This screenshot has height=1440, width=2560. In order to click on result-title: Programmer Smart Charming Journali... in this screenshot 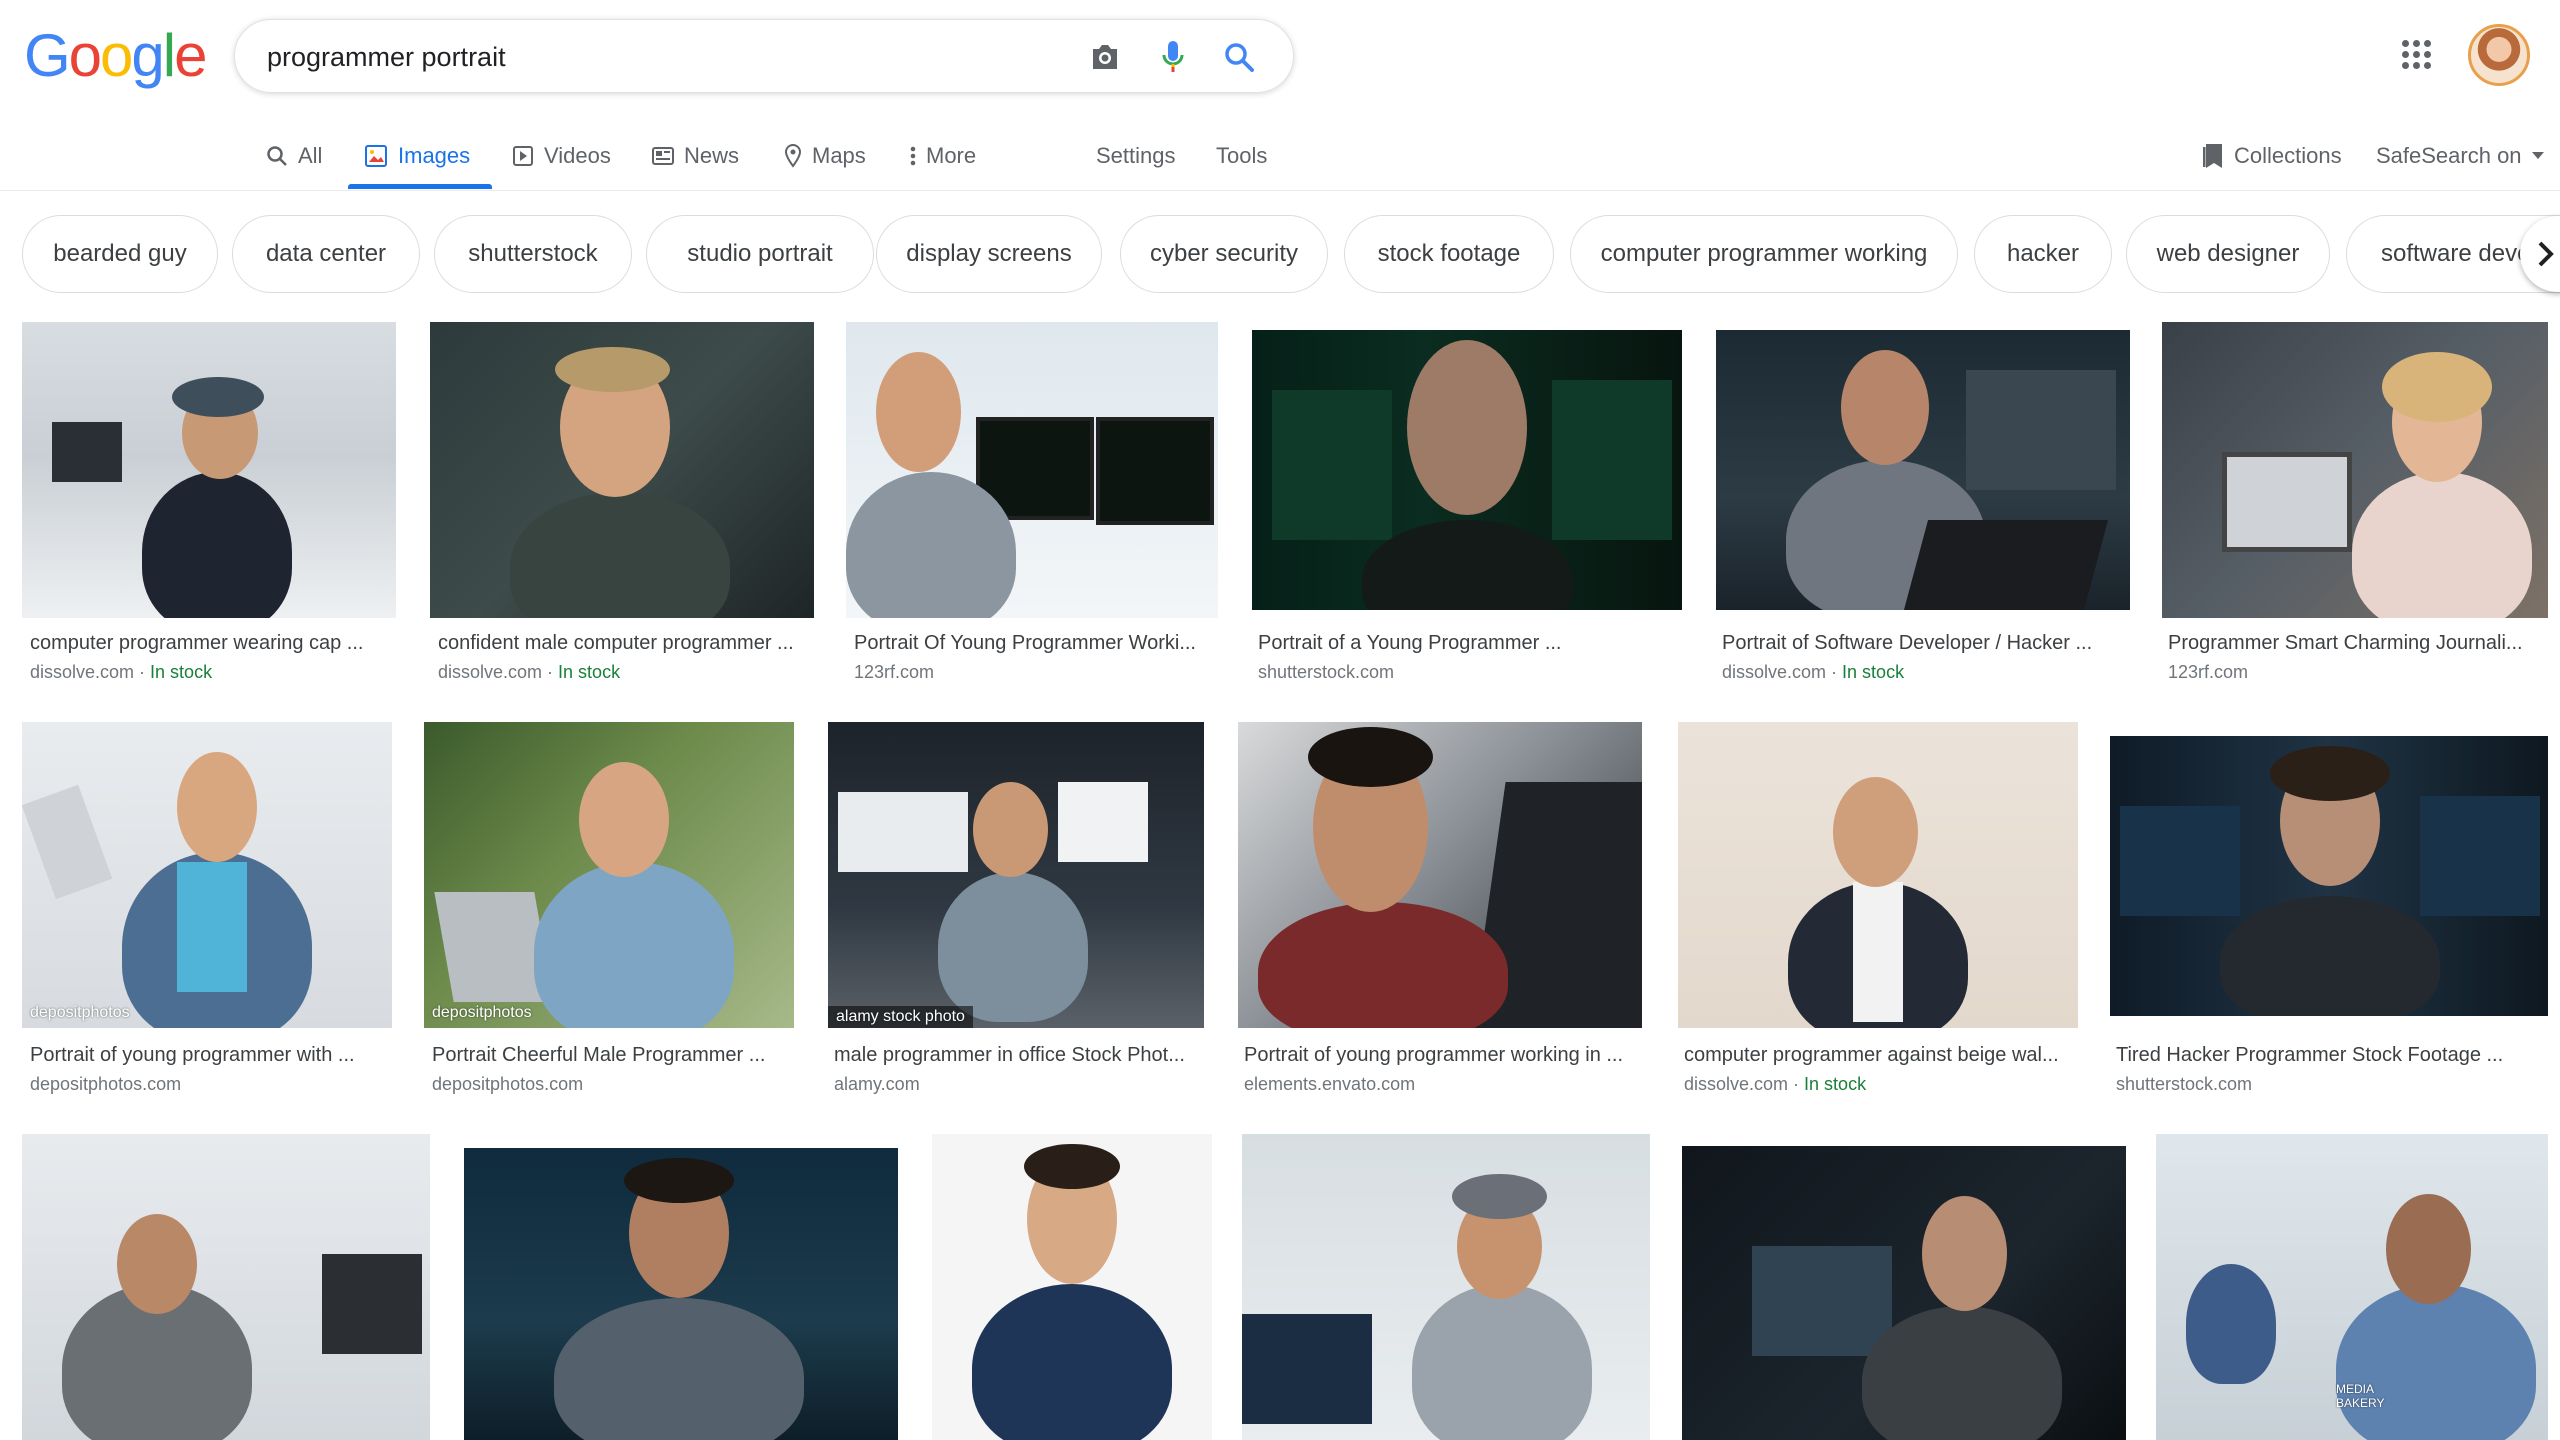, I will do `click(2358, 643)`.